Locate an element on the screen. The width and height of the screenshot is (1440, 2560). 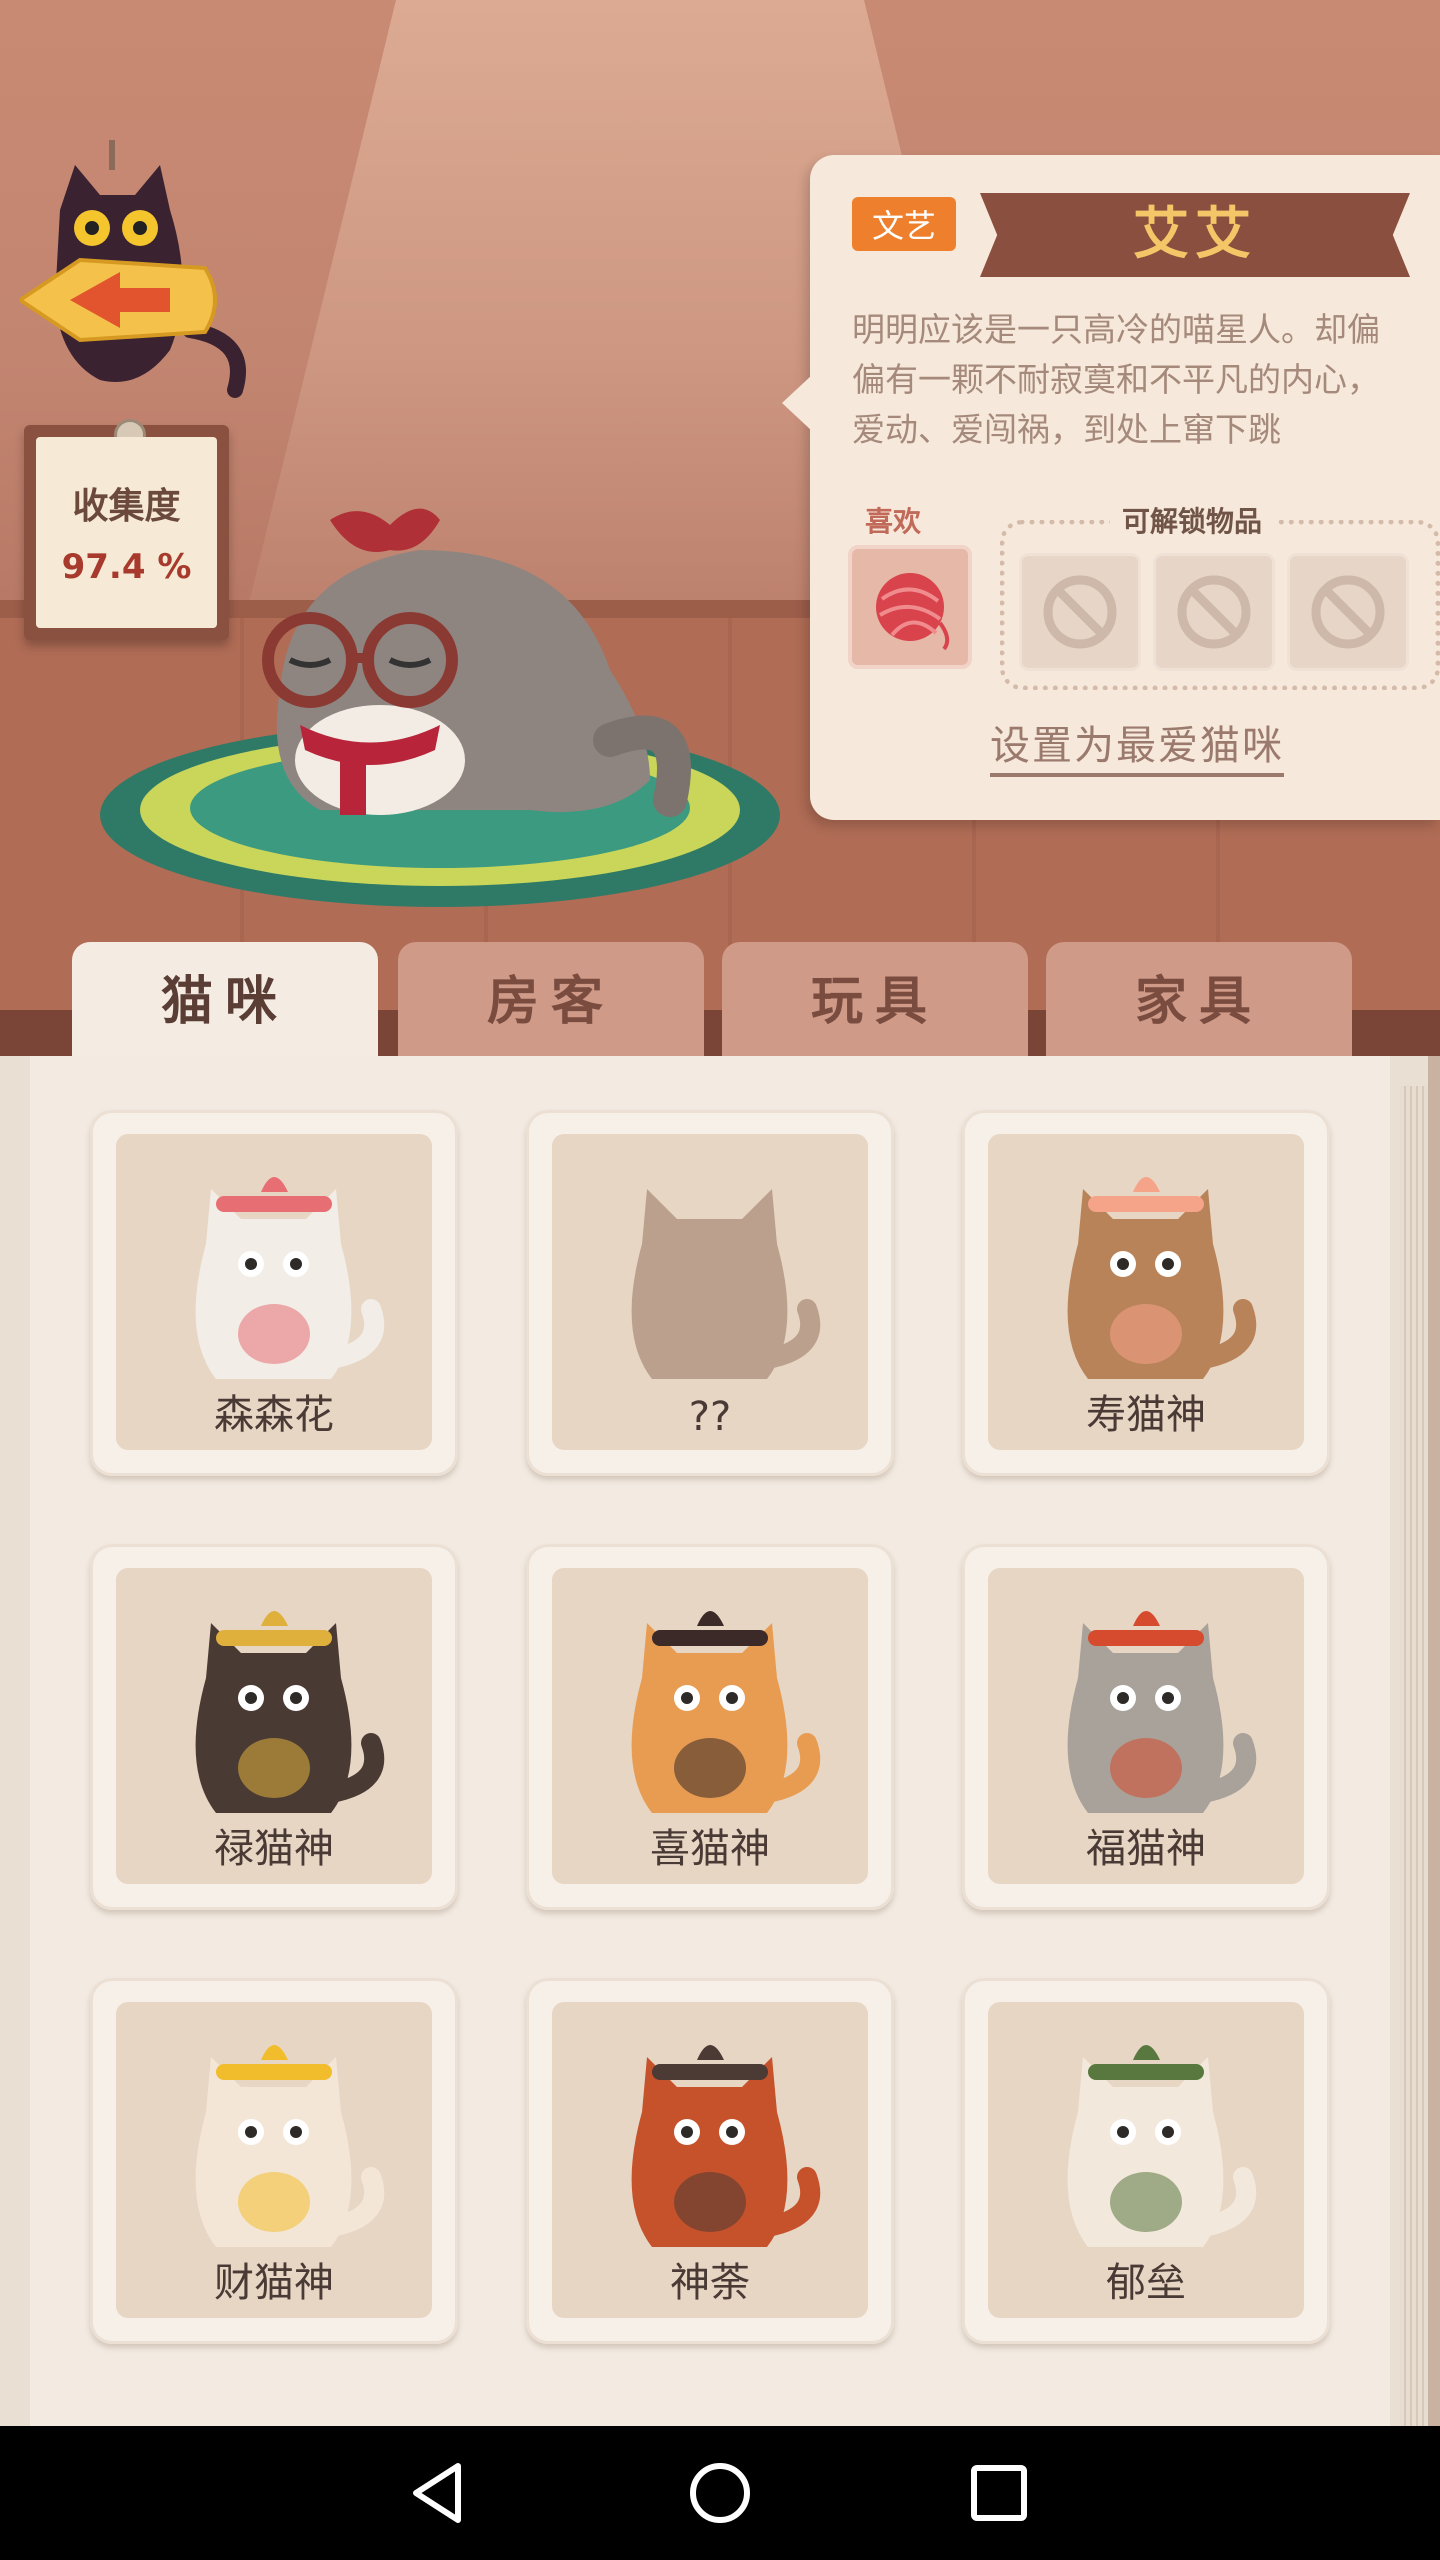
tab-furniture: 家具 is located at coordinates (1199, 1002).